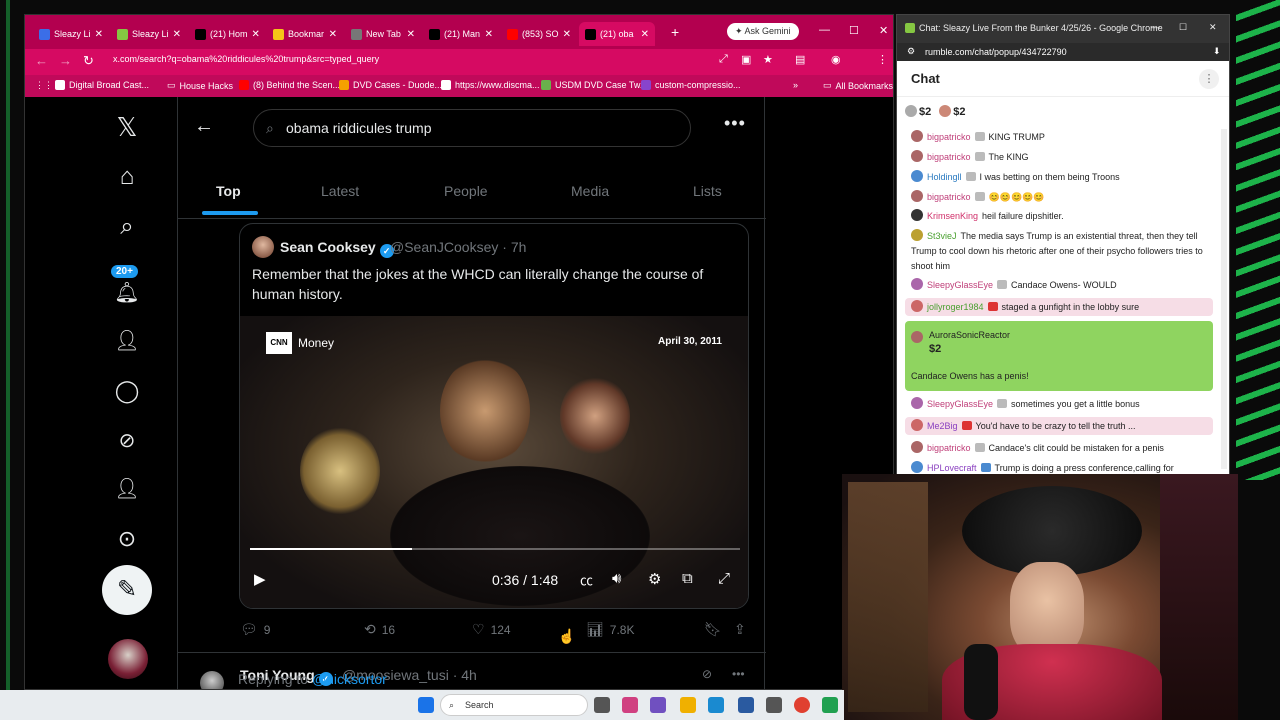 The height and width of the screenshot is (720, 1280). Describe the element at coordinates (746, 705) in the screenshot. I see `store-icon` at that location.